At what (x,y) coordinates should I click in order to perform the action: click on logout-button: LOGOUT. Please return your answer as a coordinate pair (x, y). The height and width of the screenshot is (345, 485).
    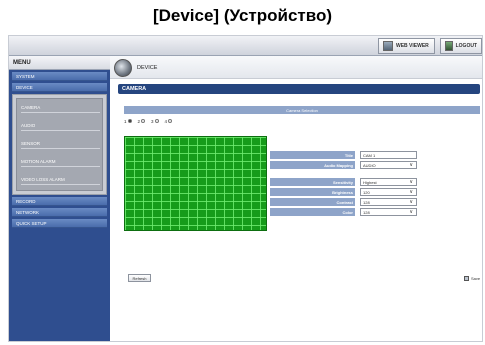
    Looking at the image, I should click on (461, 46).